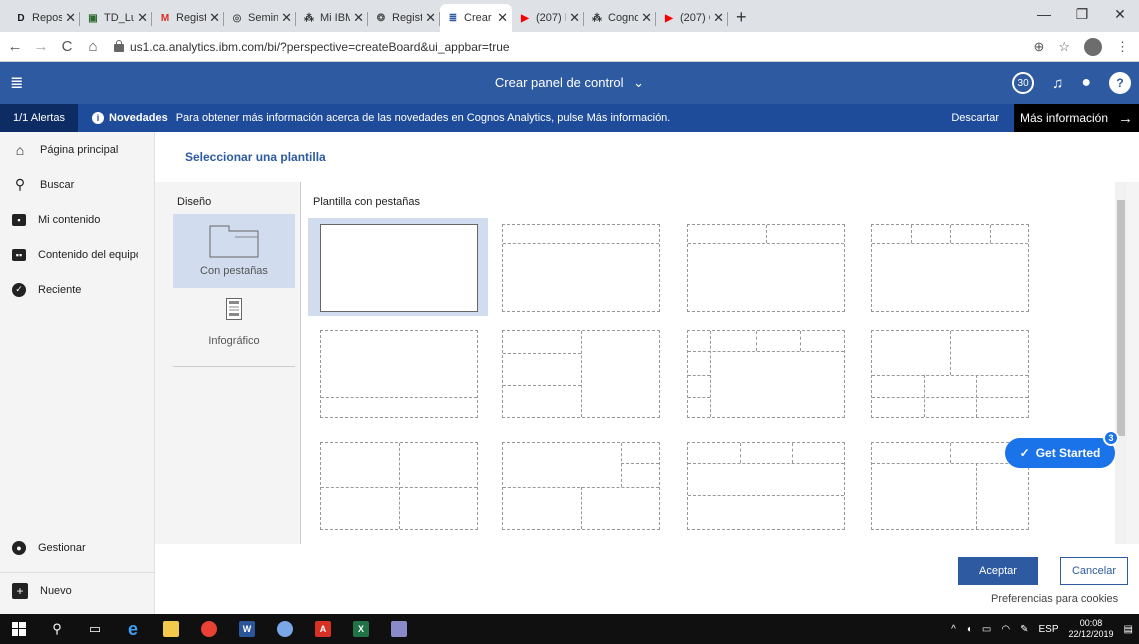 Image resolution: width=1139 pixels, height=644 pixels. What do you see at coordinates (1044, 14) in the screenshot?
I see `minimize-button: —` at bounding box center [1044, 14].